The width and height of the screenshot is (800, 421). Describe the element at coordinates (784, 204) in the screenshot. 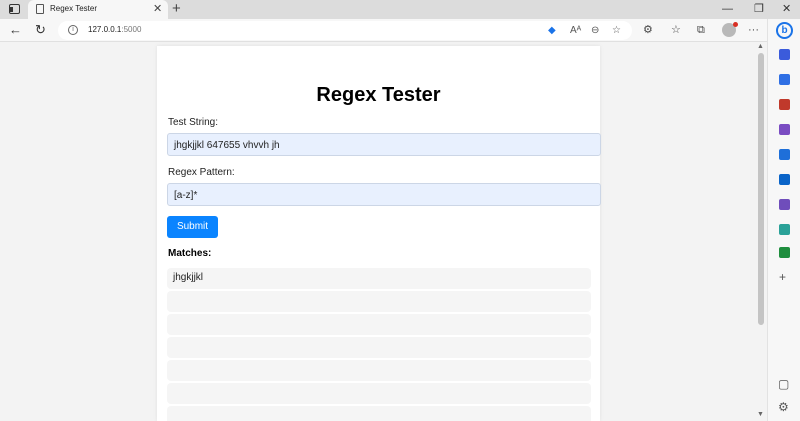

I see `drop-icon` at that location.